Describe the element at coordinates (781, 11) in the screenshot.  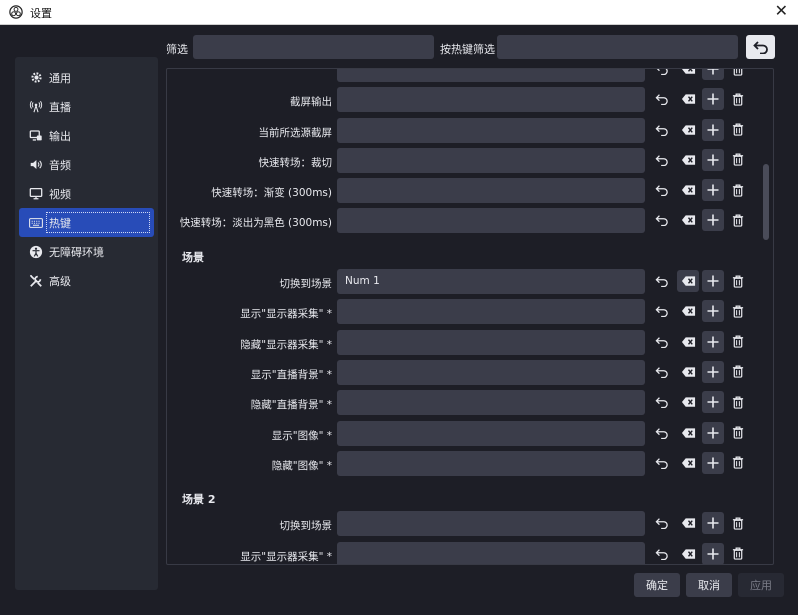
I see `close-icon: ✕` at that location.